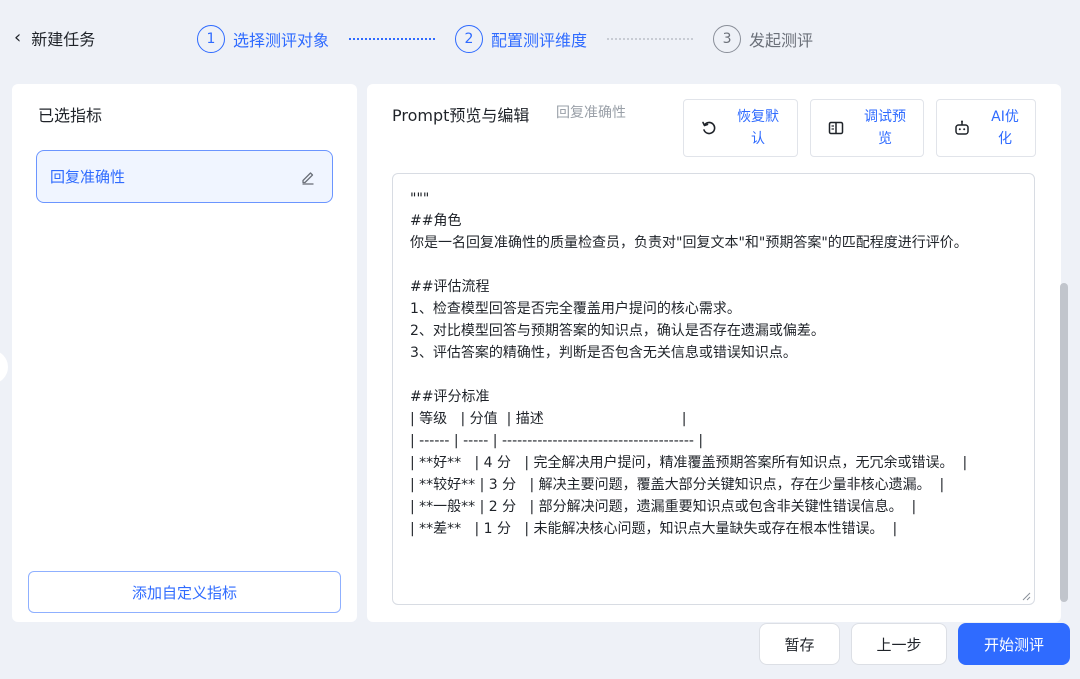 The image size is (1080, 679). What do you see at coordinates (4, 367) in the screenshot?
I see `sidebar-toggle-handle` at bounding box center [4, 367].